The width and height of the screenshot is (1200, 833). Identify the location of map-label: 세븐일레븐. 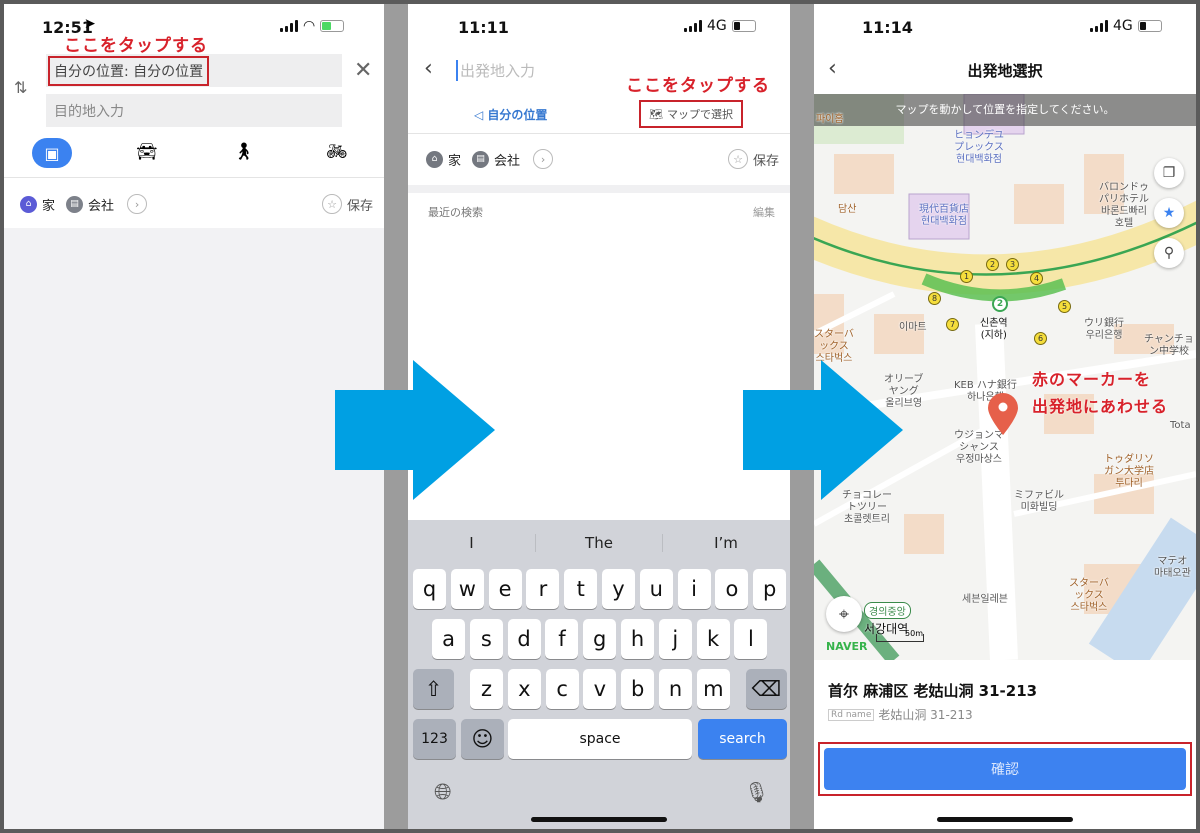
(985, 600).